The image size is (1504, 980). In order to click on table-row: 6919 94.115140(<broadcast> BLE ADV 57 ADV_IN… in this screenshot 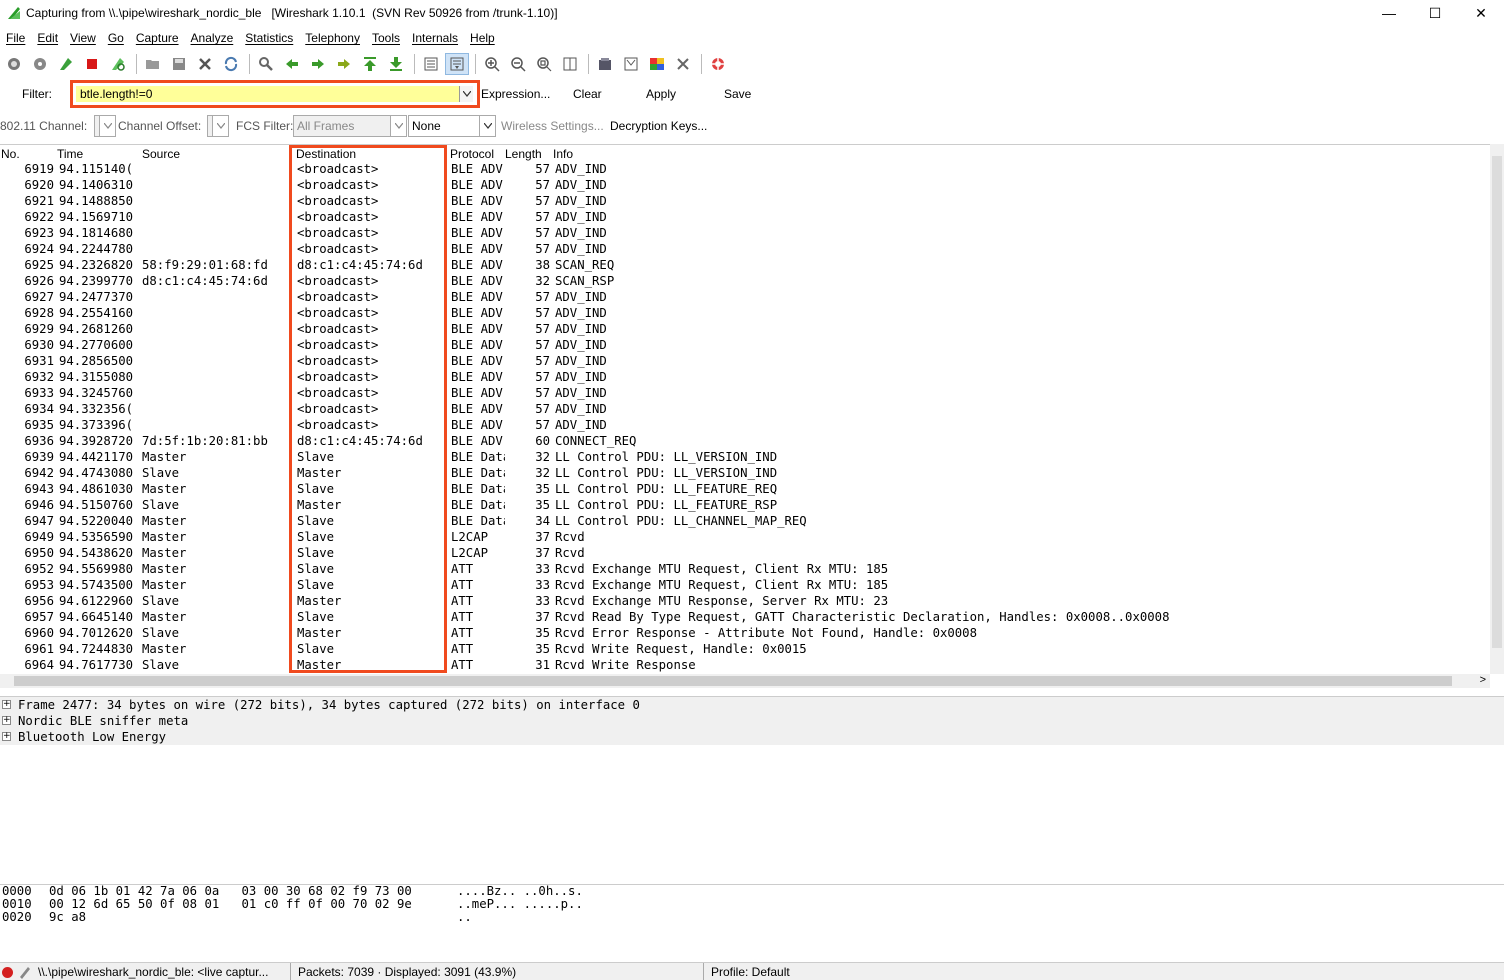, I will do `click(745, 169)`.